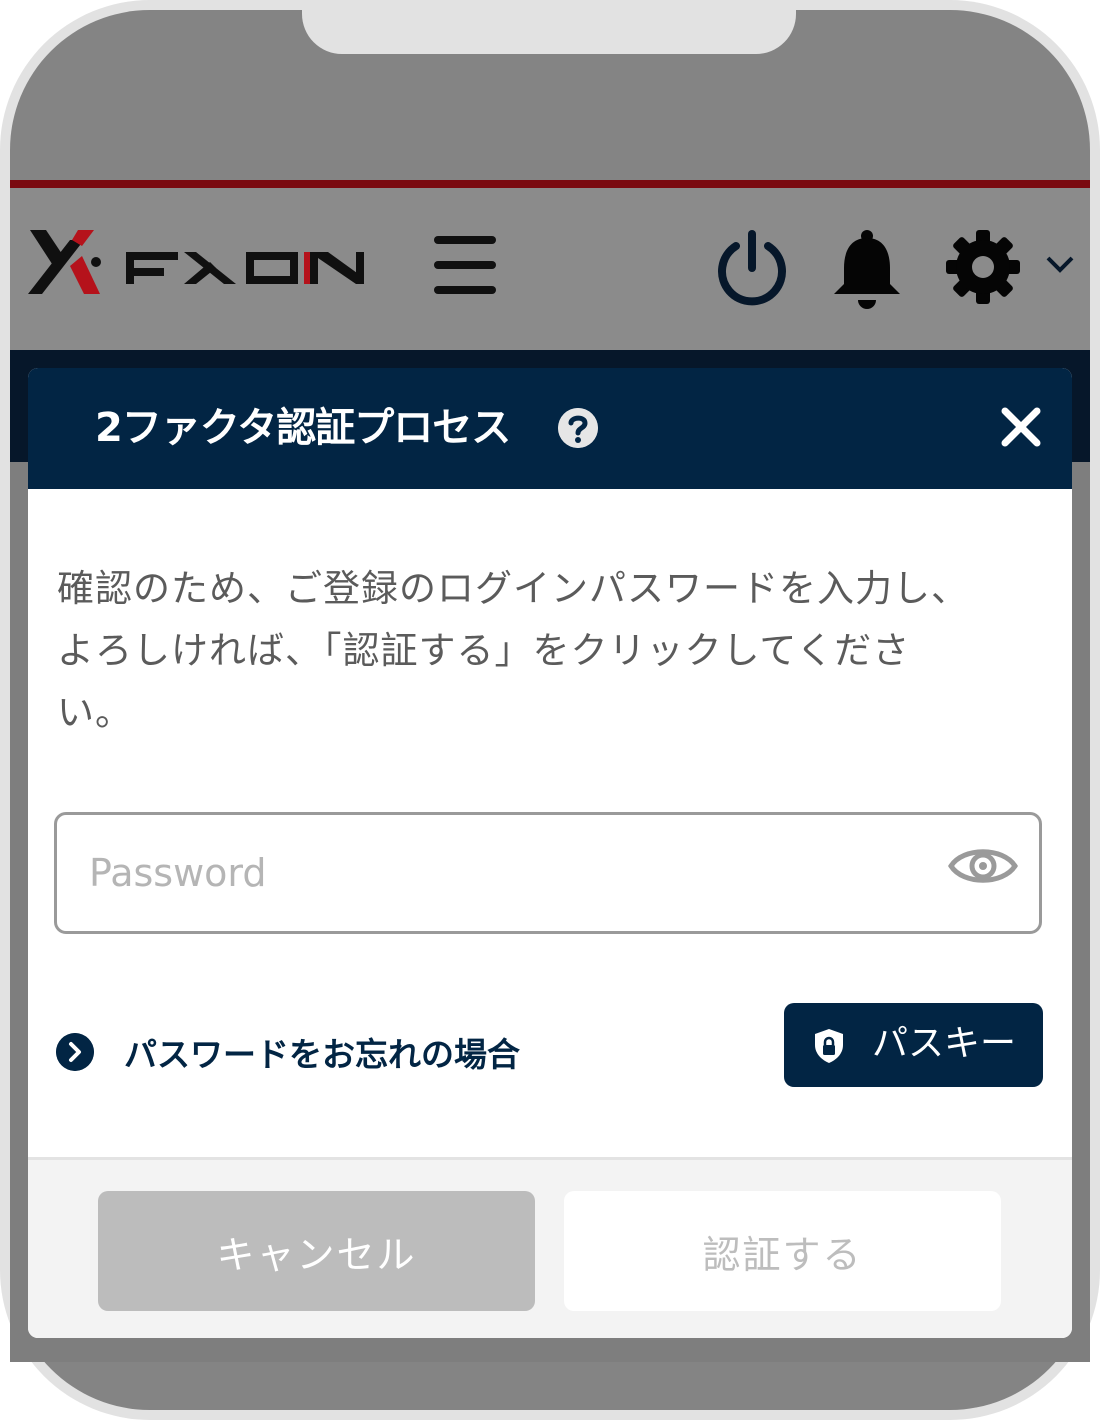 The height and width of the screenshot is (1420, 1100). I want to click on help-icon, so click(578, 428).